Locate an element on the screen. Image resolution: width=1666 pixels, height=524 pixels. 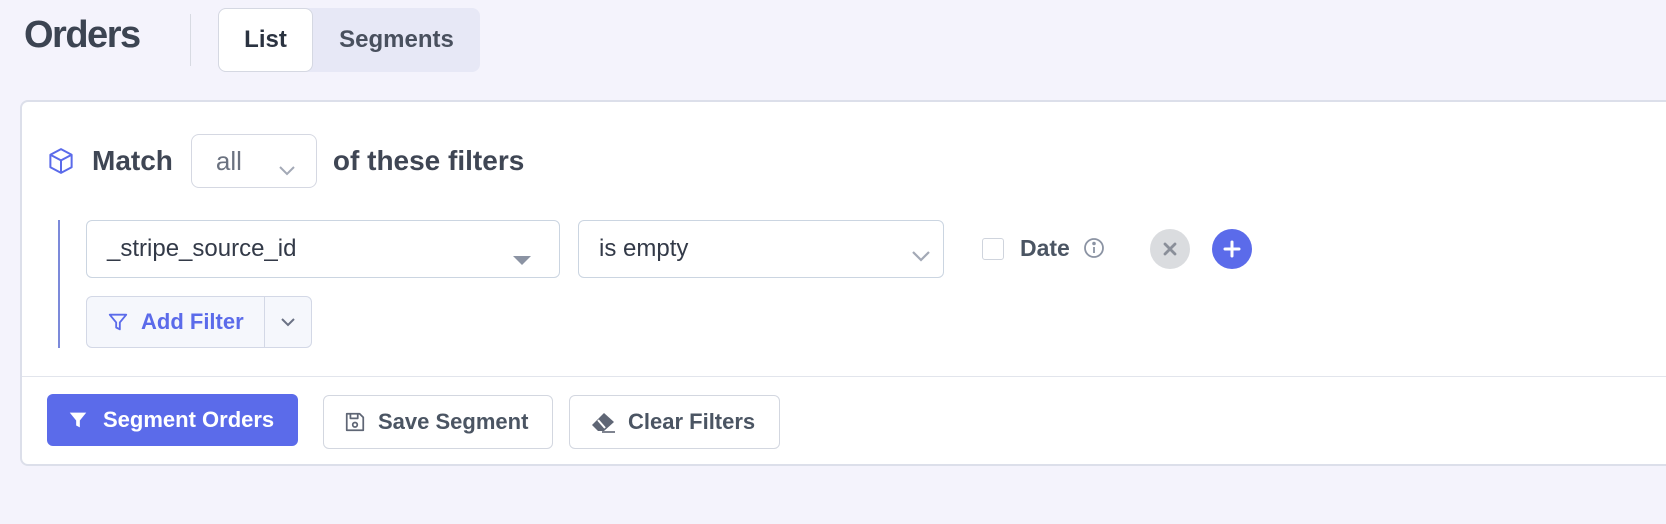
tab-segments: Segments is located at coordinates (396, 40).